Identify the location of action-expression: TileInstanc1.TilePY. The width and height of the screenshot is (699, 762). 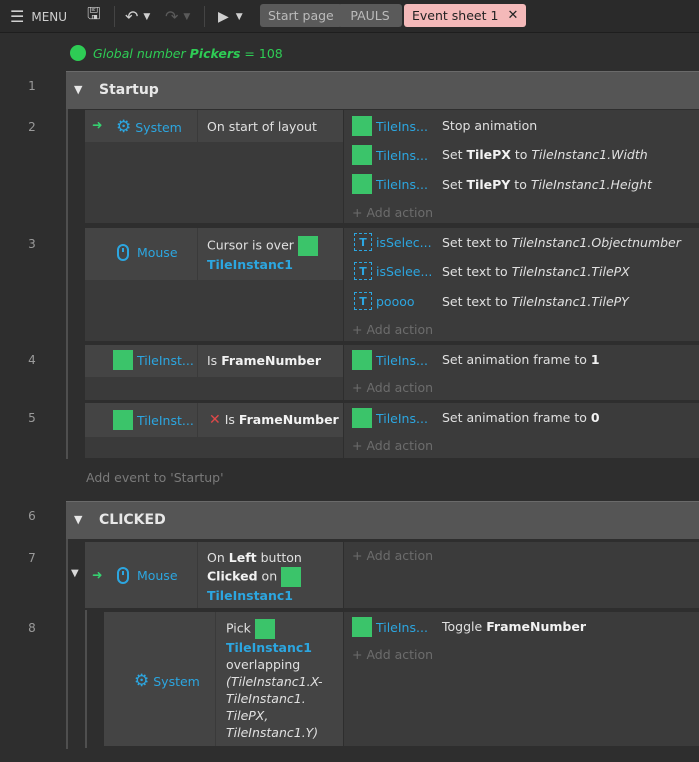
(570, 301).